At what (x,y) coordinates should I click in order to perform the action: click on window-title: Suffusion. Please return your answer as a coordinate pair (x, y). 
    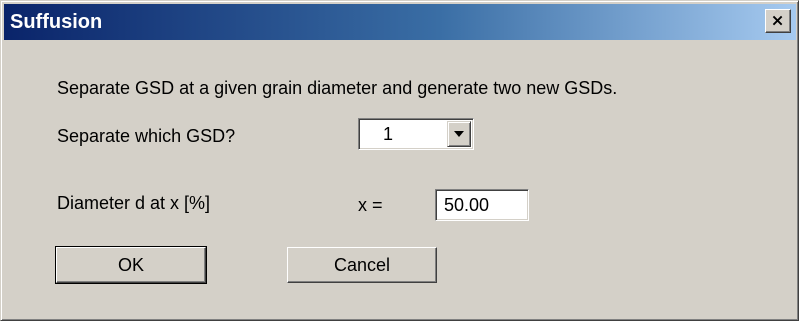
    Looking at the image, I should click on (56, 22).